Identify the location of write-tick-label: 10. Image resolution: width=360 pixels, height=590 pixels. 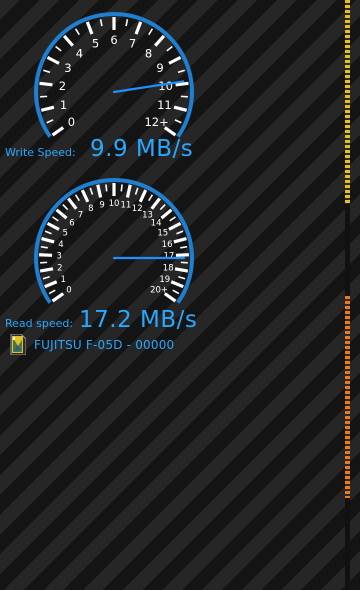
(165, 86).